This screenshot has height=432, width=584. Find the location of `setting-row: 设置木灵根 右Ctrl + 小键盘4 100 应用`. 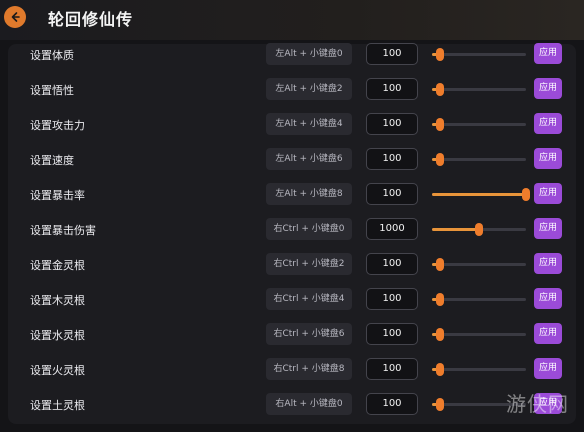

setting-row: 设置木灵根 右Ctrl + 小键盘4 100 应用 is located at coordinates (292, 300).